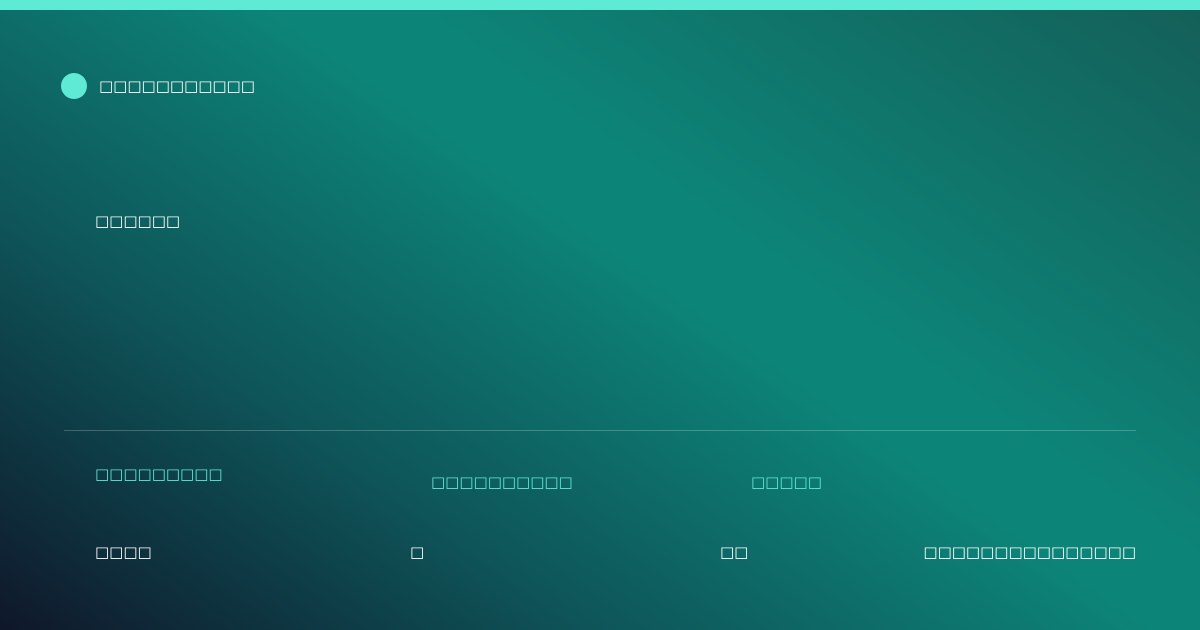 Image resolution: width=1200 pixels, height=630 pixels. I want to click on brand: □□□□□□□□□□□, so click(158, 86).